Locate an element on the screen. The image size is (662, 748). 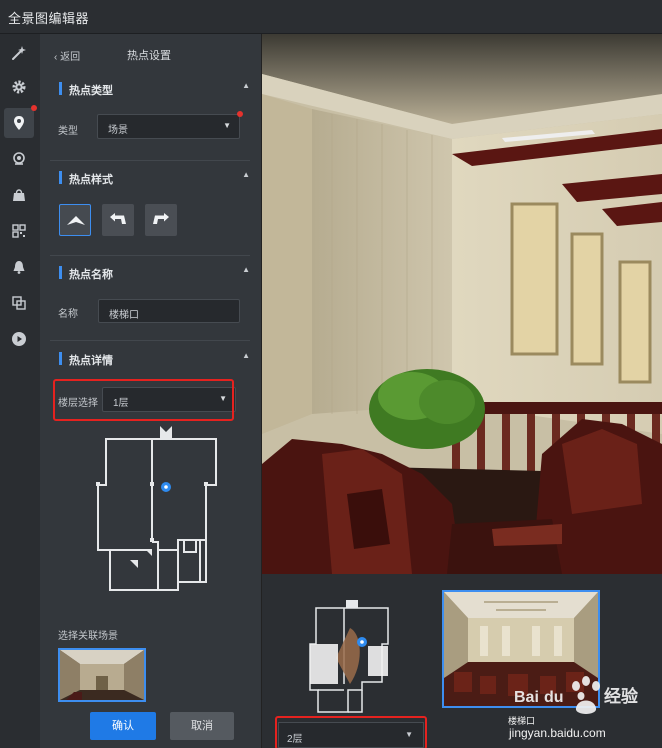
section-title: 热点名称 is located at coordinates (91, 275).